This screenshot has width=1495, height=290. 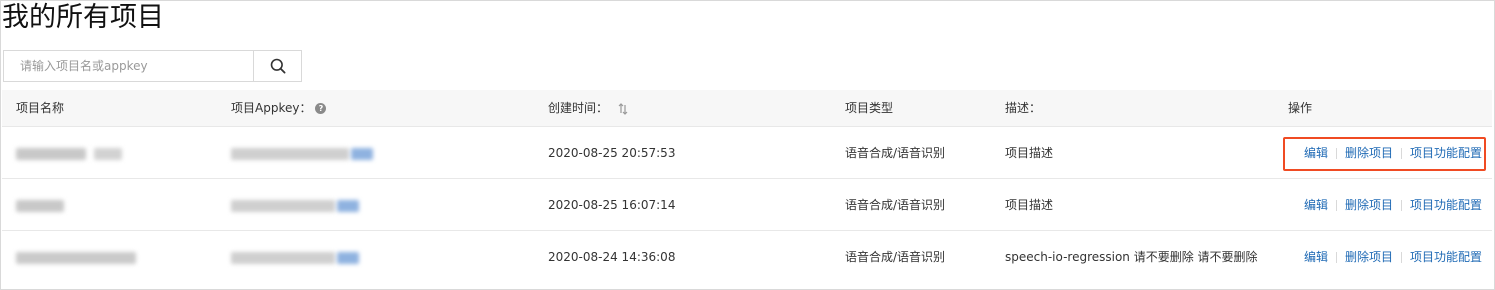 I want to click on created-time: 2020-08-25 20:57:53, so click(x=612, y=153).